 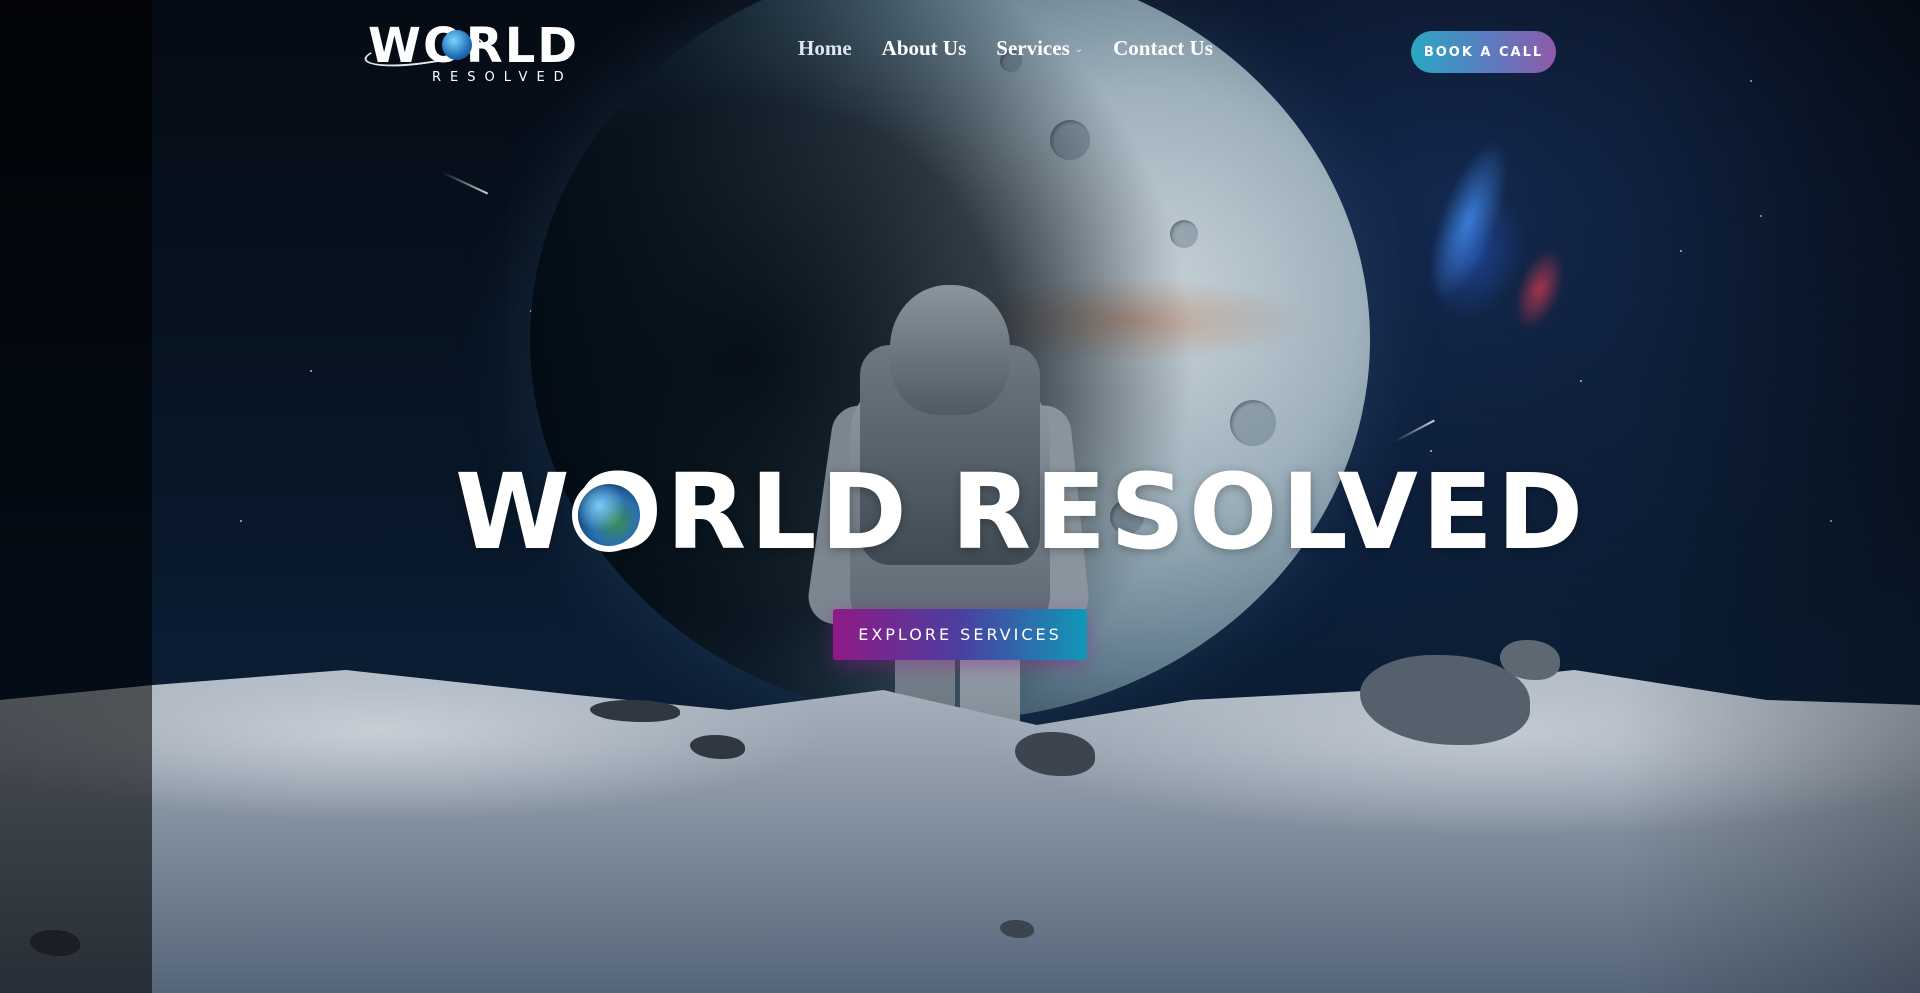 I want to click on nav-services: Services ⌄, so click(x=1039, y=48).